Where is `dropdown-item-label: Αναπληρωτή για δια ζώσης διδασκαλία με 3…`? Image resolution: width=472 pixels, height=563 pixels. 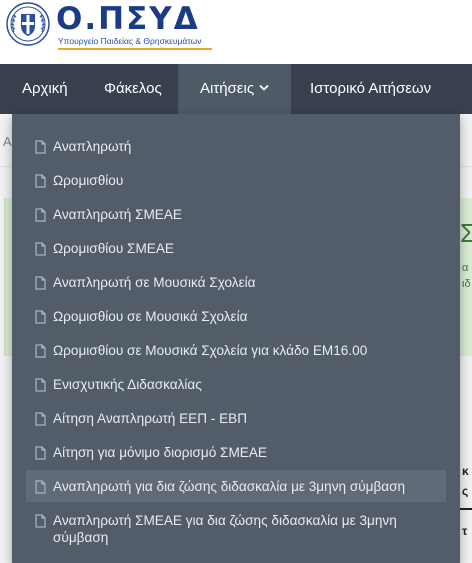 dropdown-item-label: Αναπληρωτή για δια ζώσης διδασκαλία με 3… is located at coordinates (229, 486).